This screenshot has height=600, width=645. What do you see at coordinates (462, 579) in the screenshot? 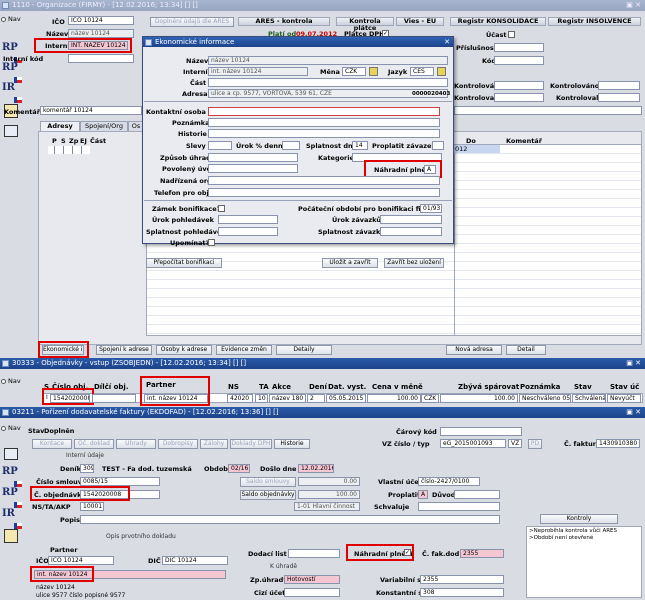
I see `variabilni-field: 2355` at bounding box center [462, 579].